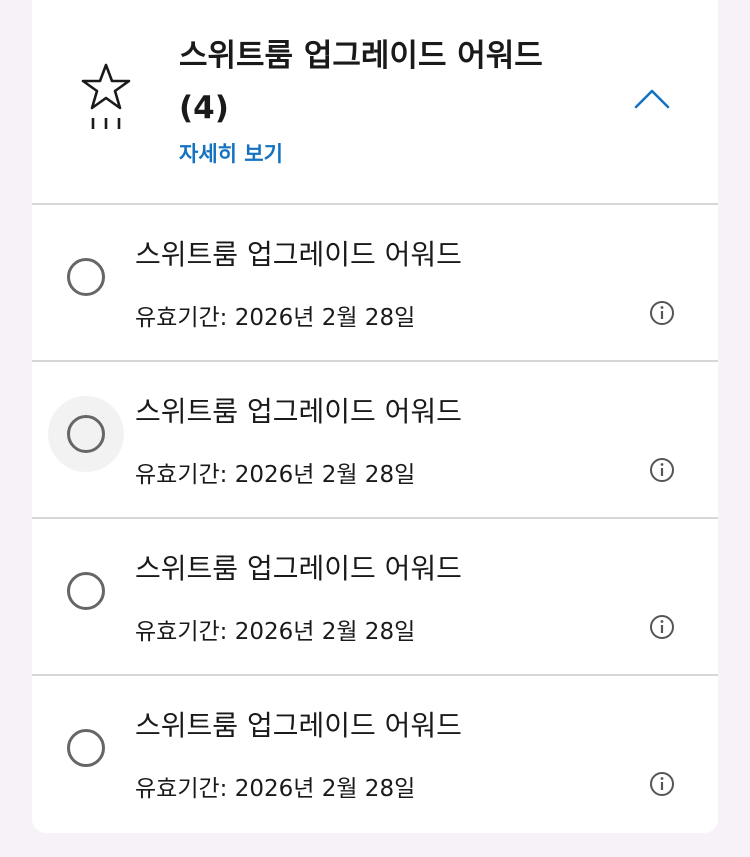  I want to click on chevron-up-icon, so click(652, 98).